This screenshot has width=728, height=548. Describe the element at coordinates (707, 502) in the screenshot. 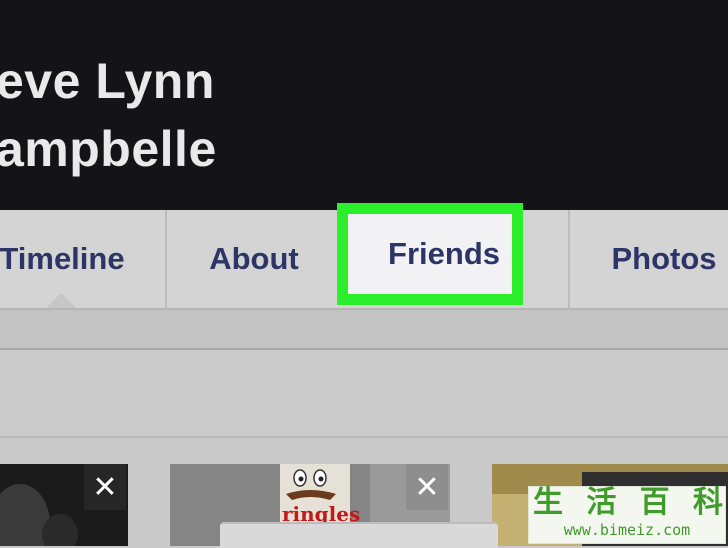

I see `watermark-char: 科` at that location.